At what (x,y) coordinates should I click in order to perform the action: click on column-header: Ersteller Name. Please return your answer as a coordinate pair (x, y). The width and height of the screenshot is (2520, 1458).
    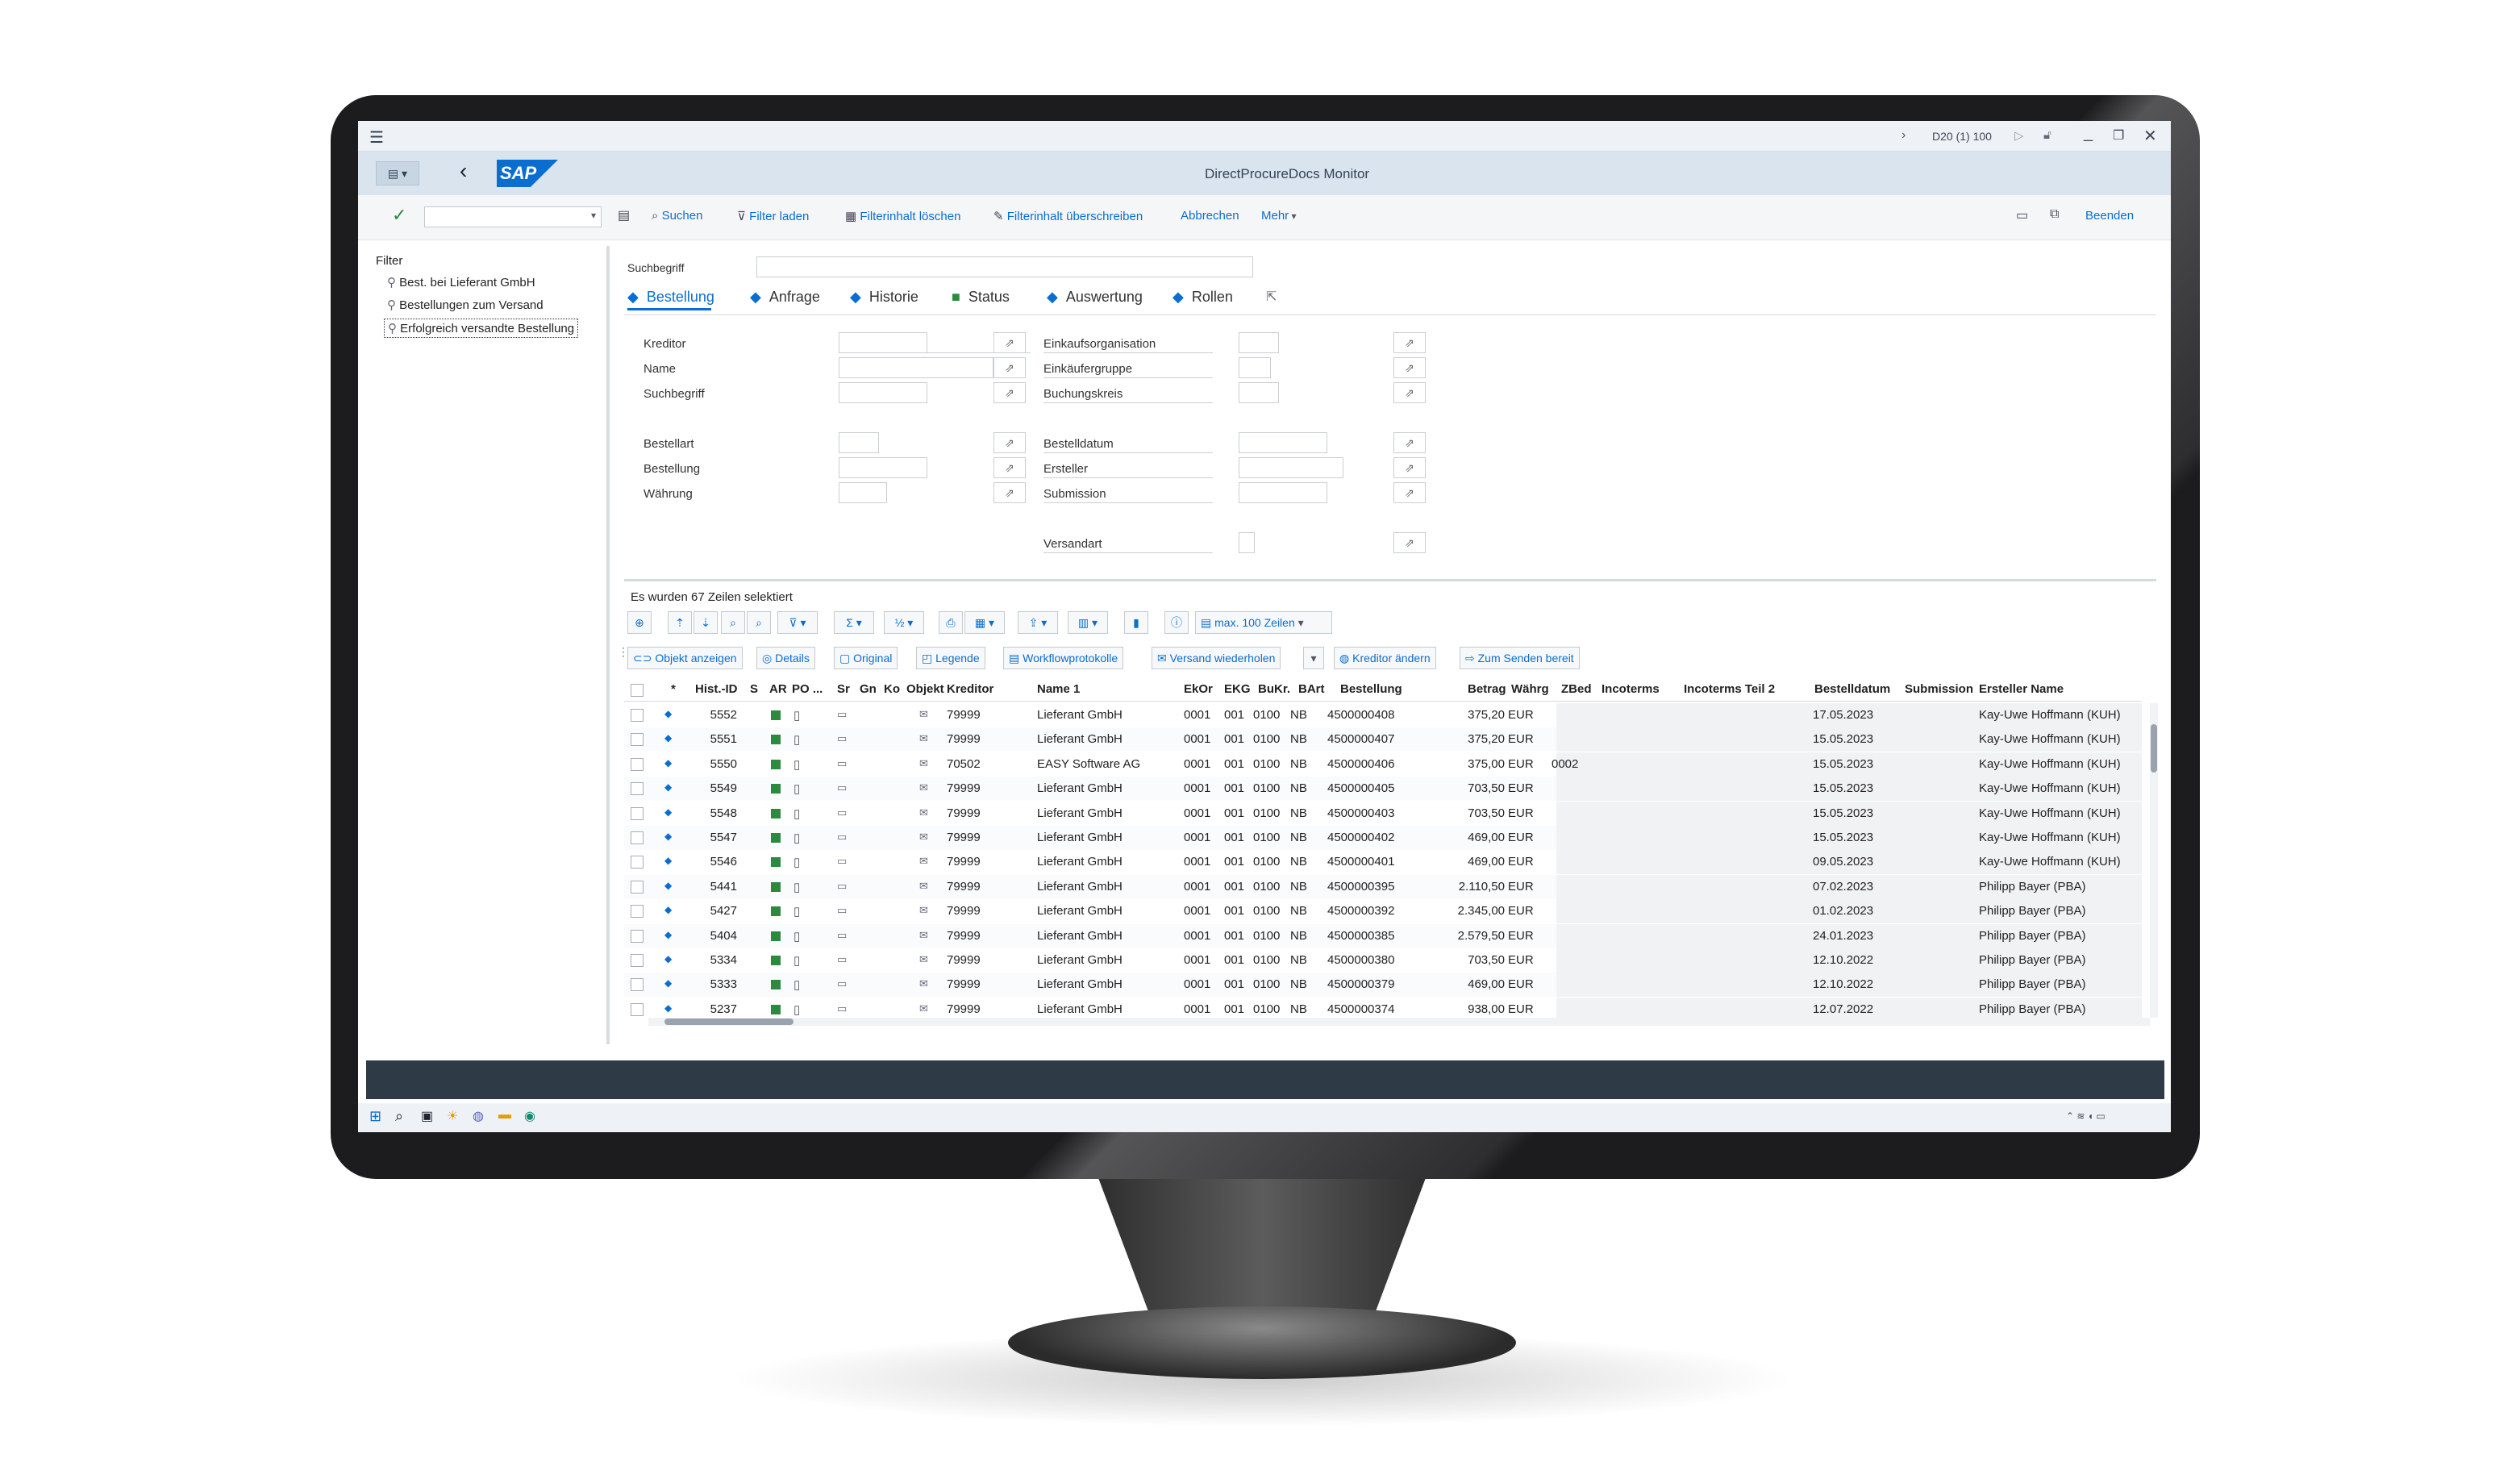
    Looking at the image, I should click on (2021, 689).